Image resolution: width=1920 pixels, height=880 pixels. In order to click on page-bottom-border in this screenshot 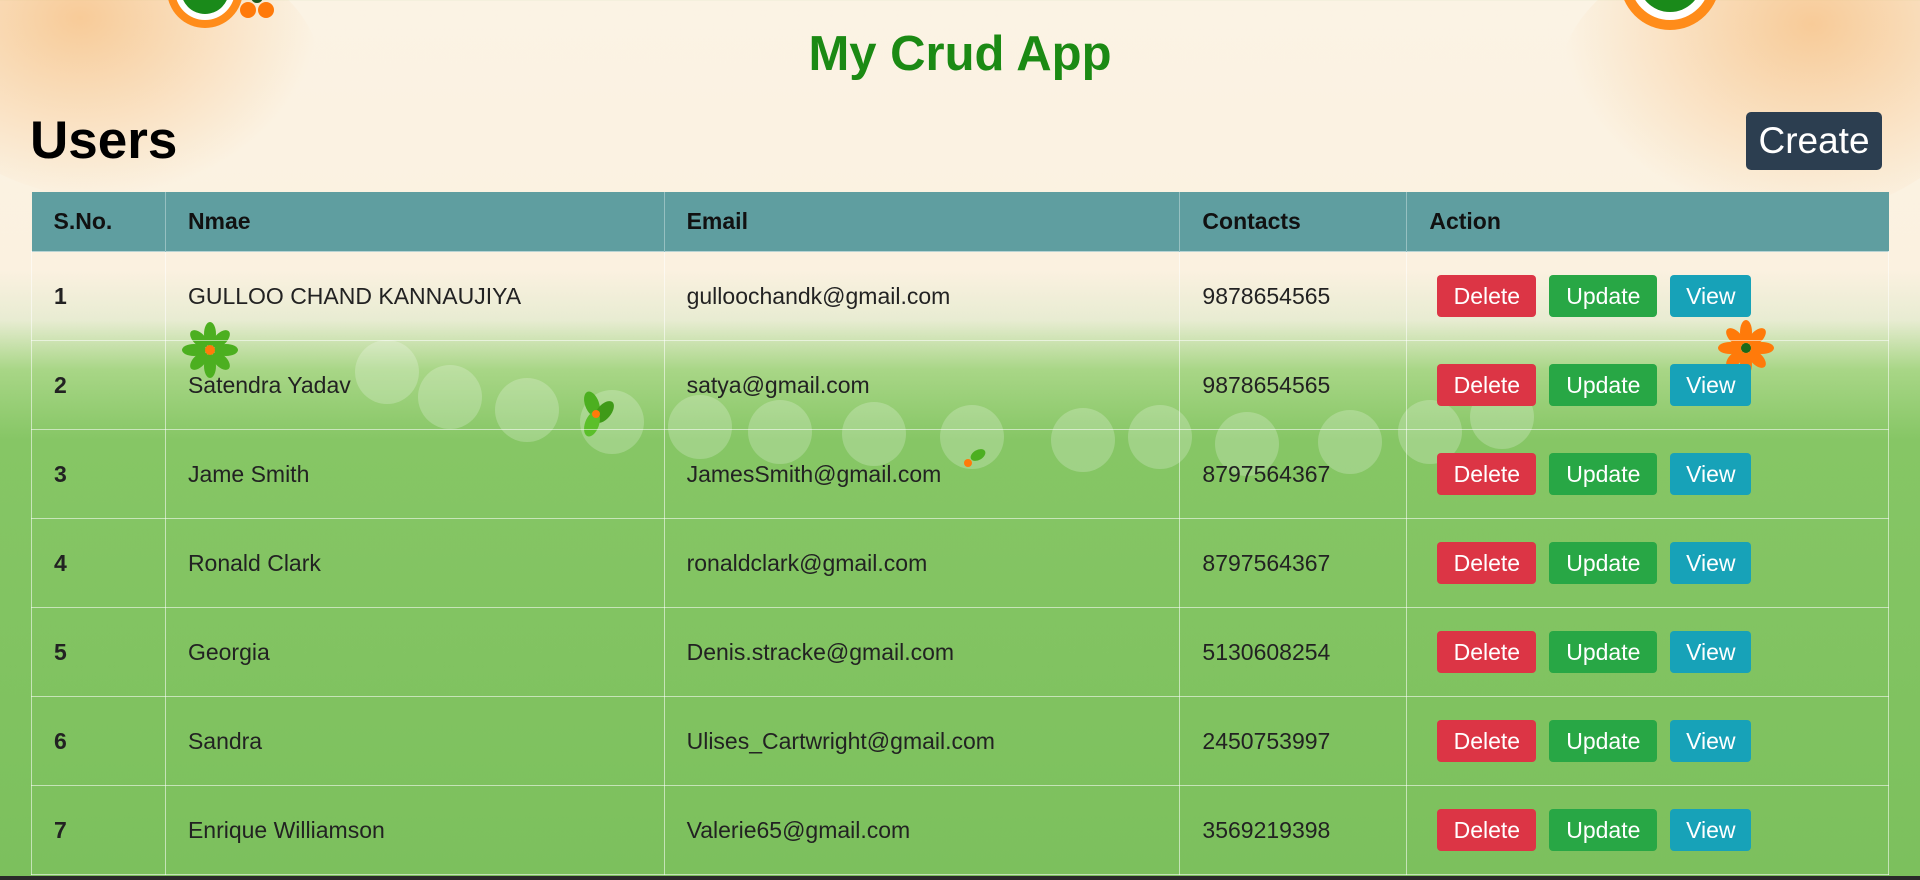, I will do `click(960, 878)`.